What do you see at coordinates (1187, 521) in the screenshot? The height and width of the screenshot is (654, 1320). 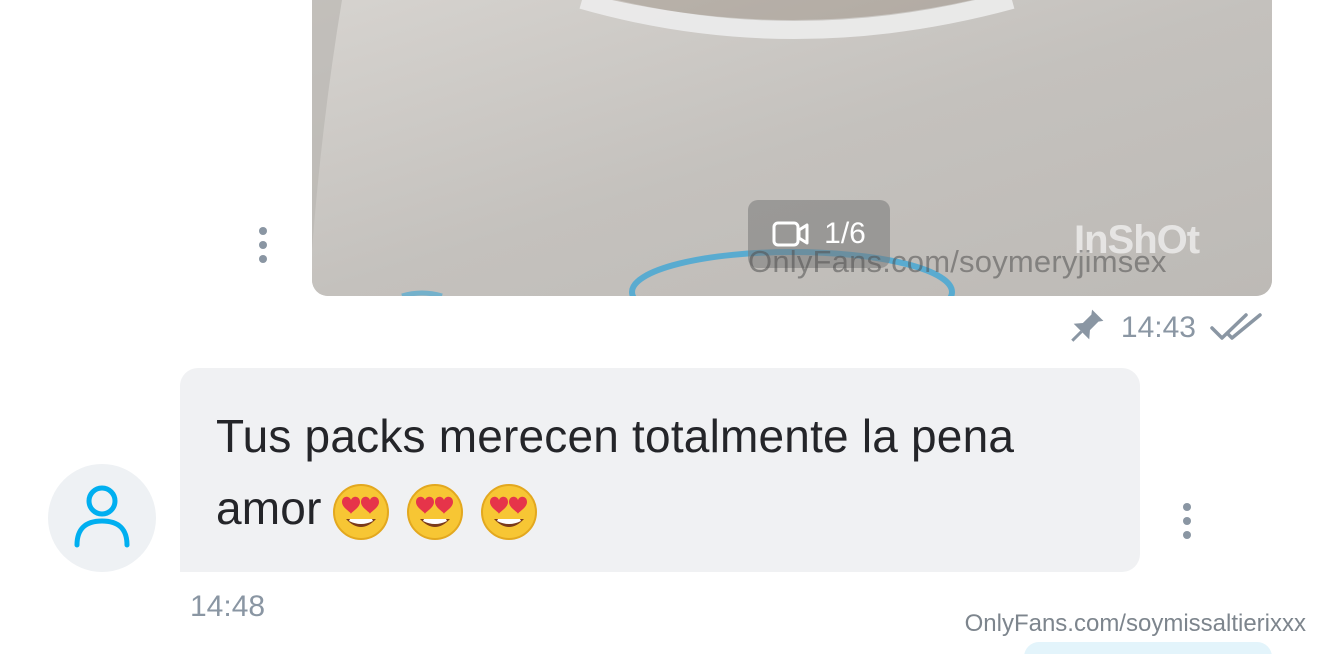 I see `received-message-more-icon` at bounding box center [1187, 521].